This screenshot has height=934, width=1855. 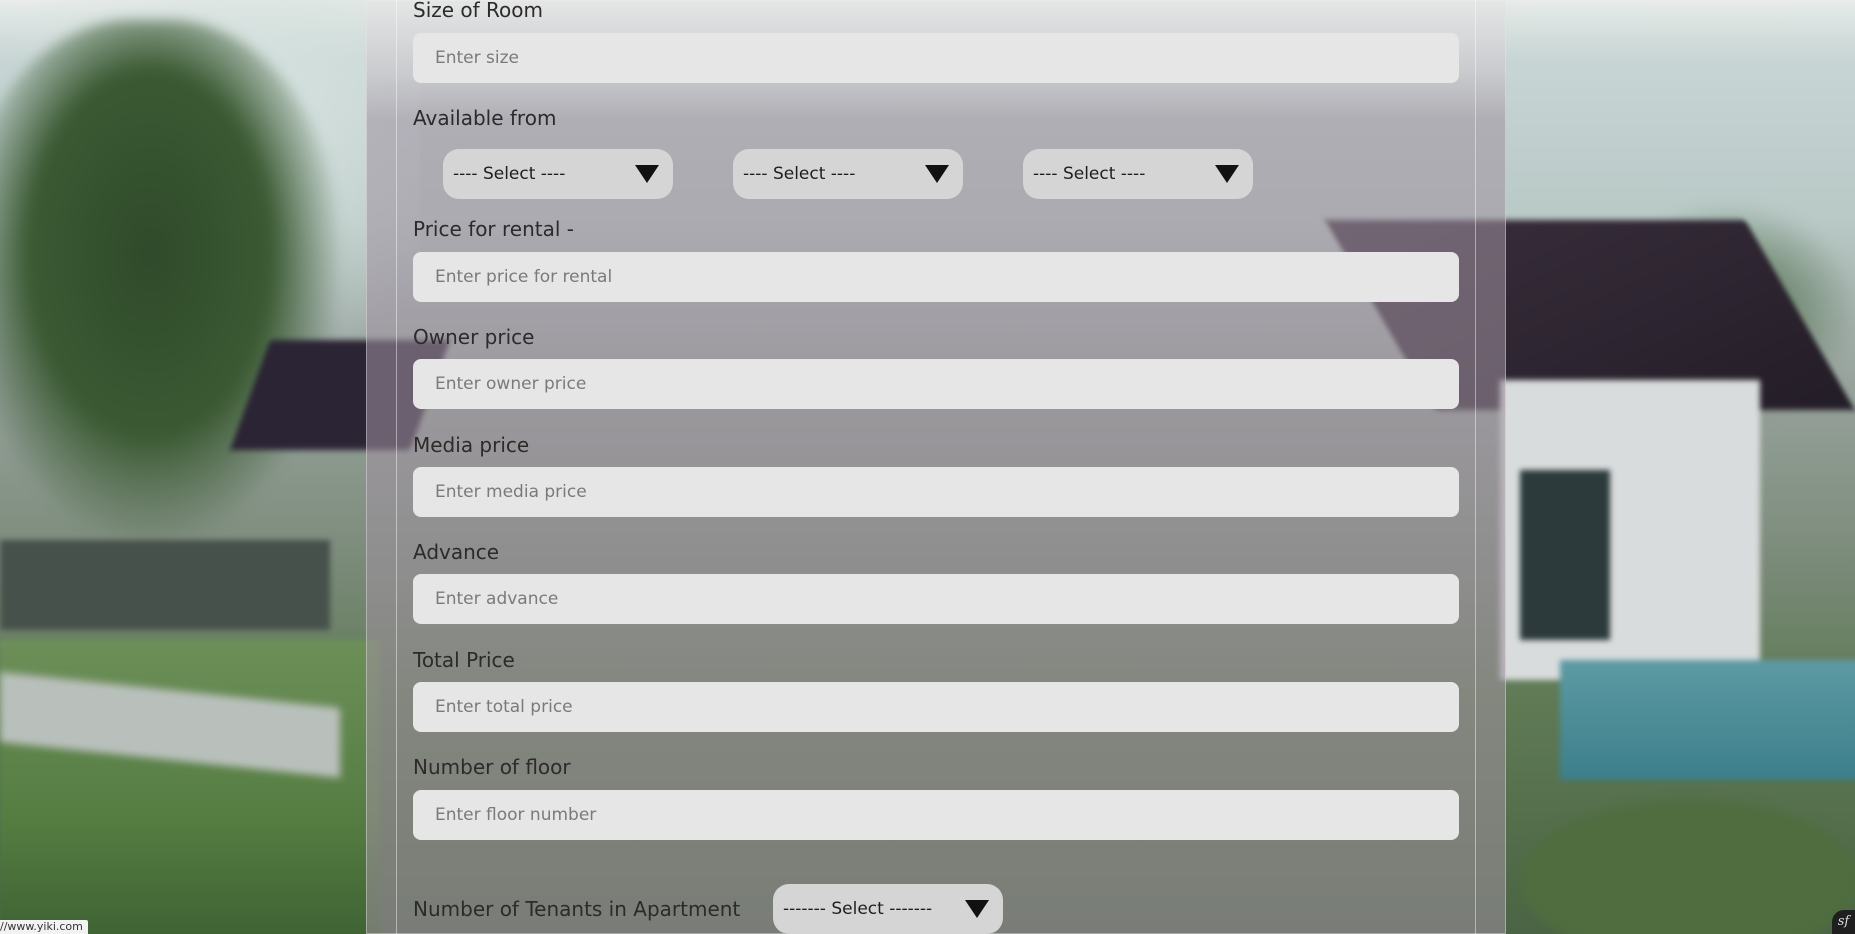 What do you see at coordinates (485, 118) in the screenshot?
I see `available-from-label: Available from` at bounding box center [485, 118].